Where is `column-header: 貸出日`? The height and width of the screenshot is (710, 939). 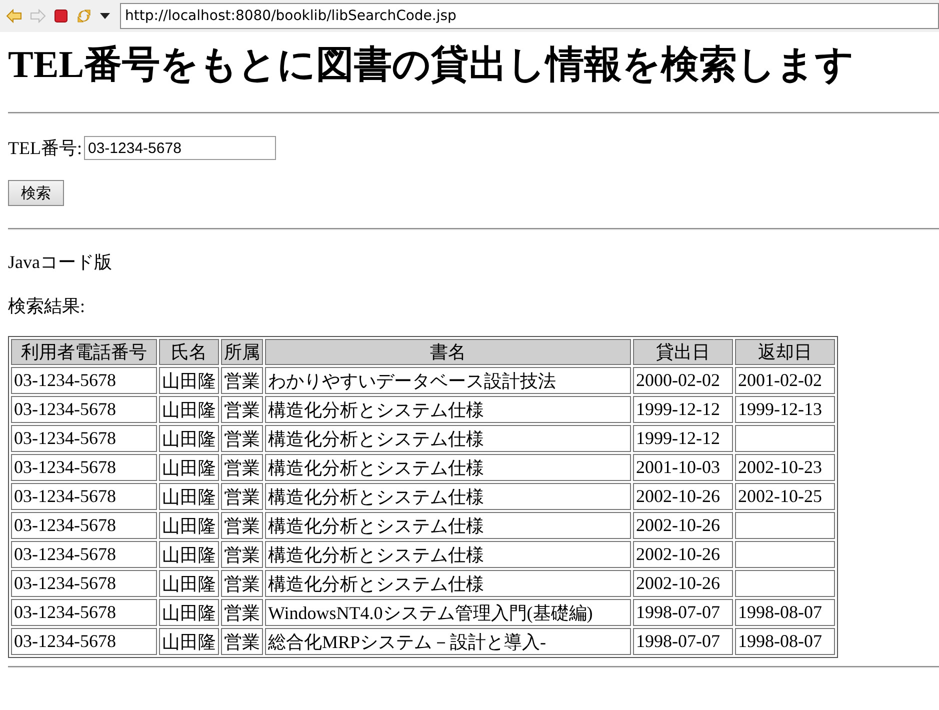
column-header: 貸出日 is located at coordinates (683, 352).